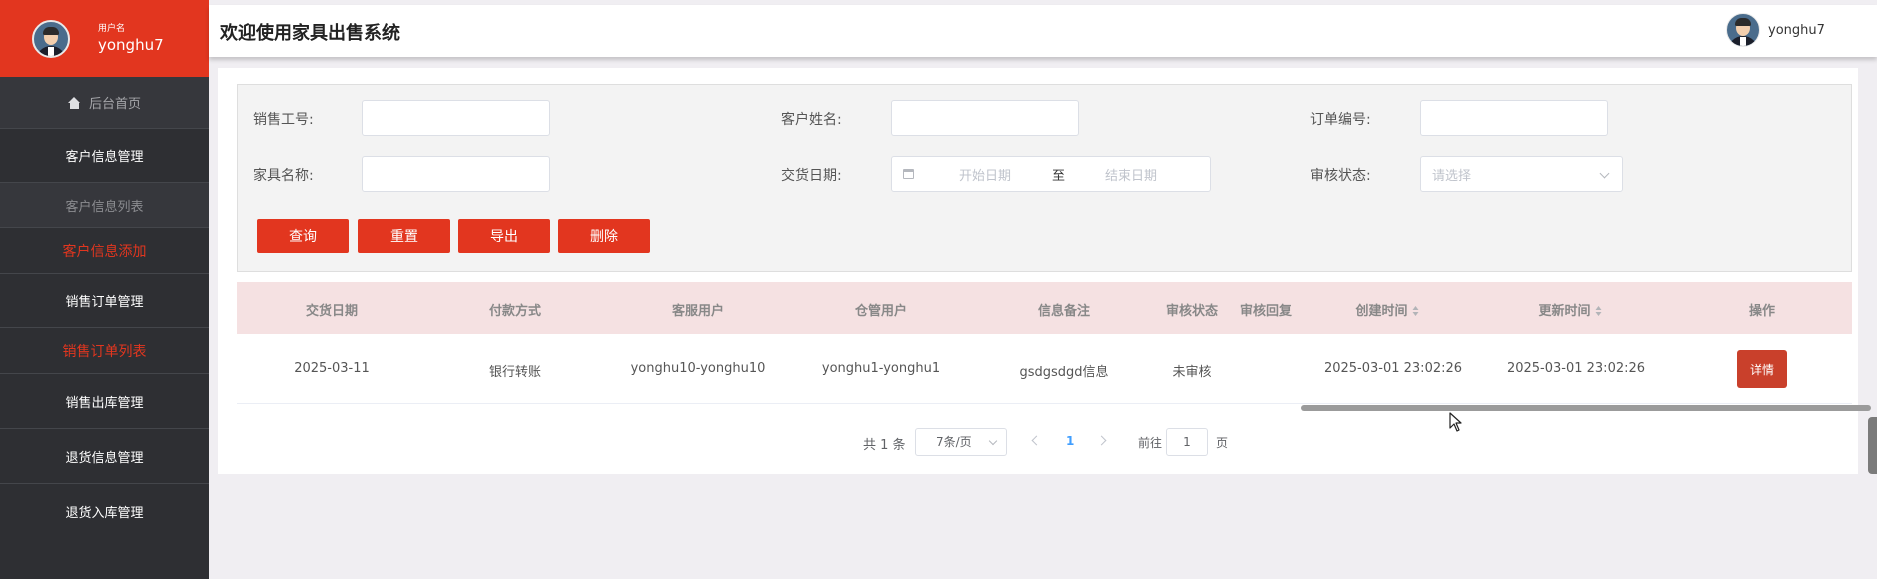 This screenshot has height=579, width=1877. What do you see at coordinates (1192, 372) in the screenshot?
I see `cell-review-status: 未审核` at bounding box center [1192, 372].